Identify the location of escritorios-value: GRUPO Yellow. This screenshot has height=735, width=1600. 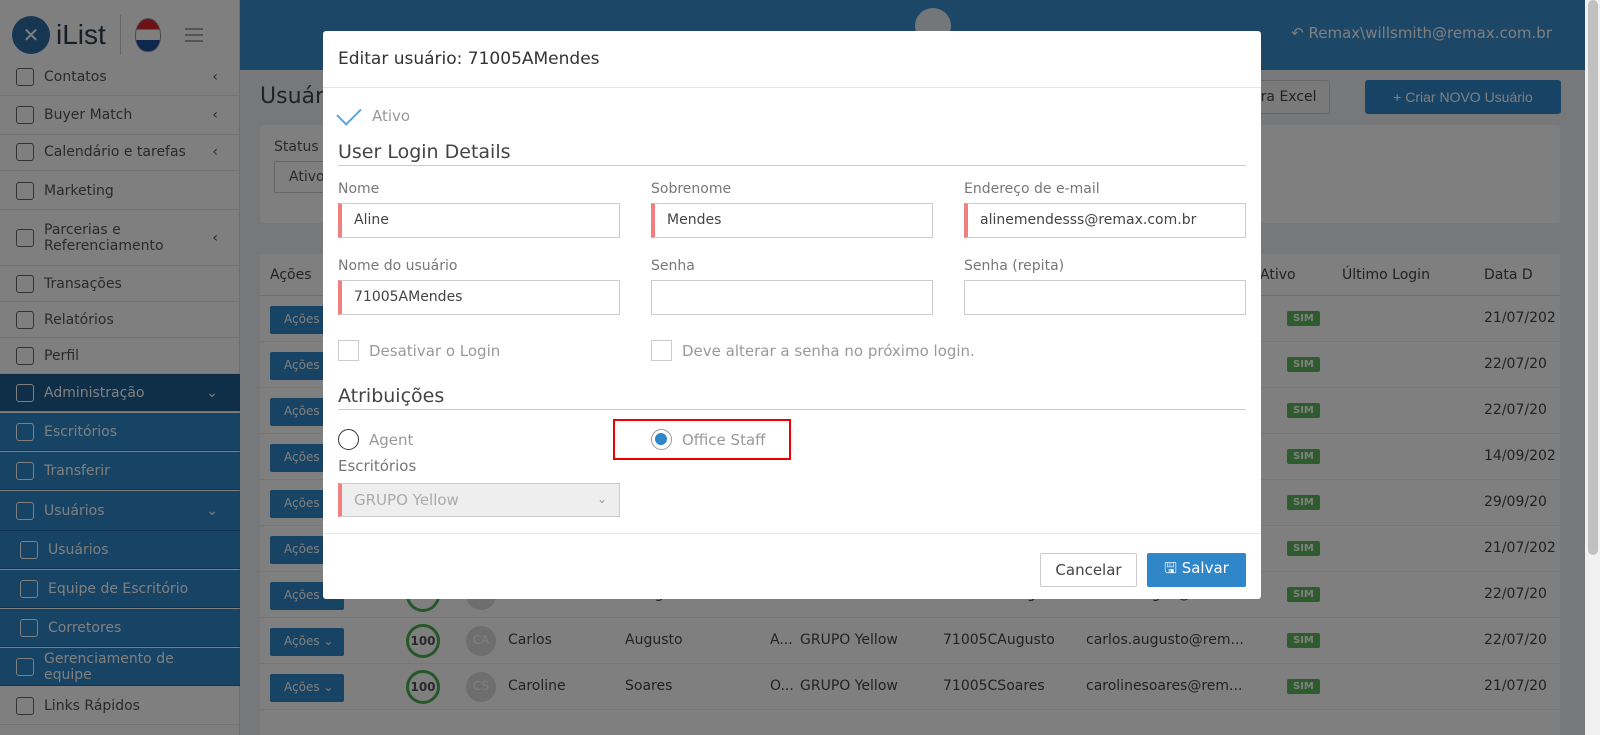
(406, 500).